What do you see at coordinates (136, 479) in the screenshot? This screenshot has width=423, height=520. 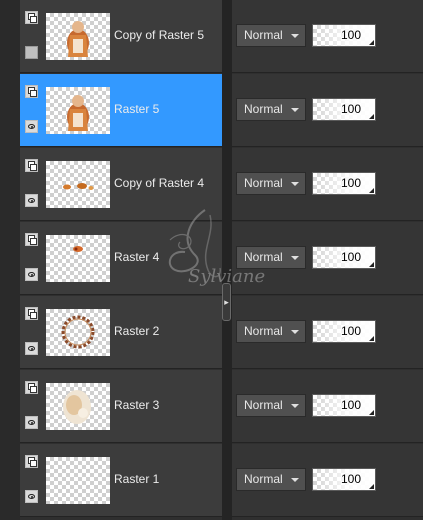 I see `layer-name: Raster 1` at bounding box center [136, 479].